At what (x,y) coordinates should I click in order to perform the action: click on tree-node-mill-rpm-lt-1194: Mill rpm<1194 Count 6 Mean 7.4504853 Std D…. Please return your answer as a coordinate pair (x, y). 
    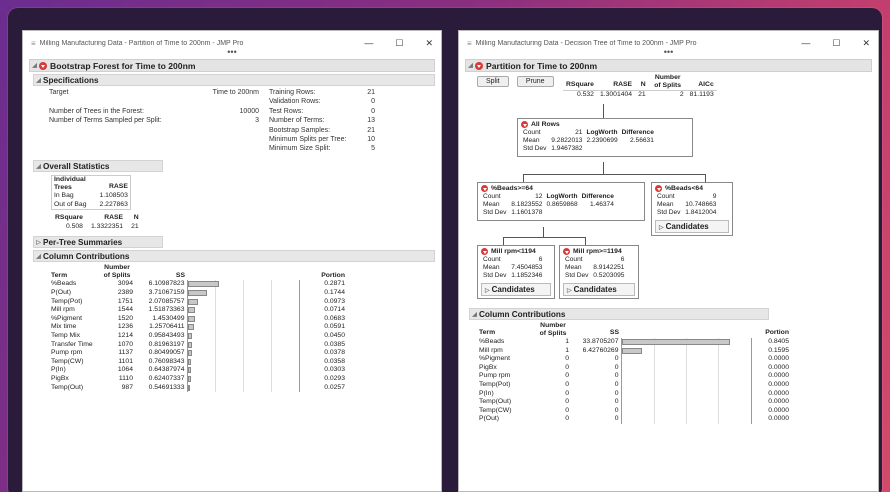
    Looking at the image, I should click on (516, 272).